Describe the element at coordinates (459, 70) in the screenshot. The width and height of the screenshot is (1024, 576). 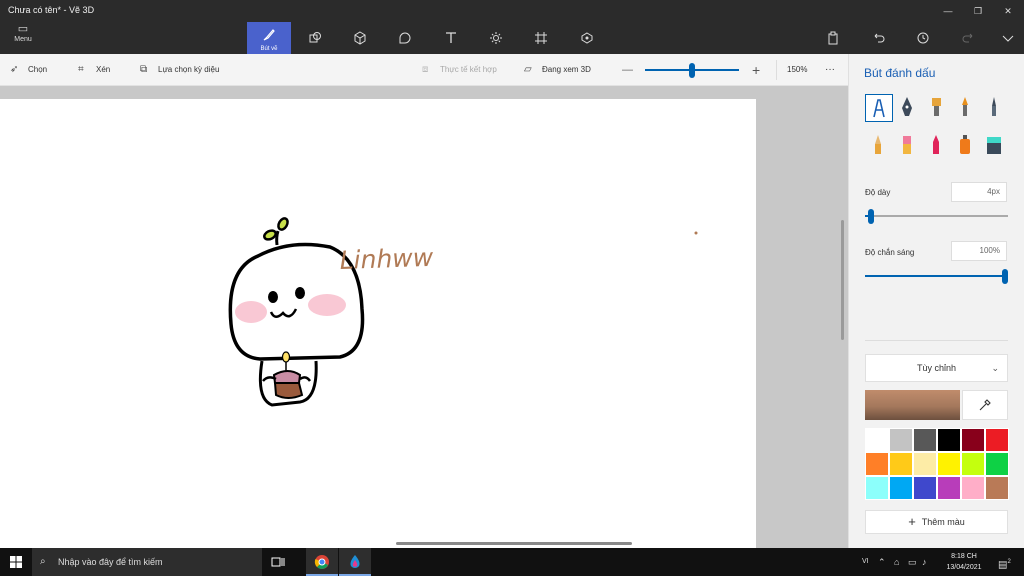
I see `mixed-reality-button: ⧈ Thực tế kết hợp` at that location.